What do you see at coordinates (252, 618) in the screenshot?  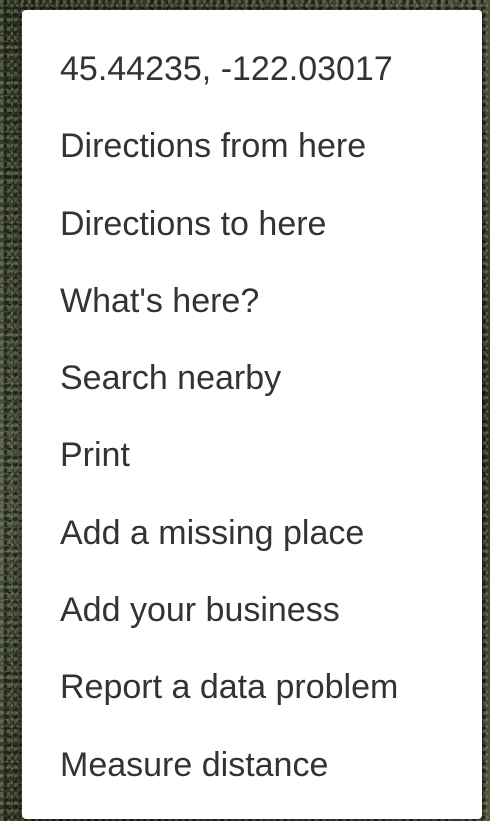 I see `add-your-business-item: Add your business` at bounding box center [252, 618].